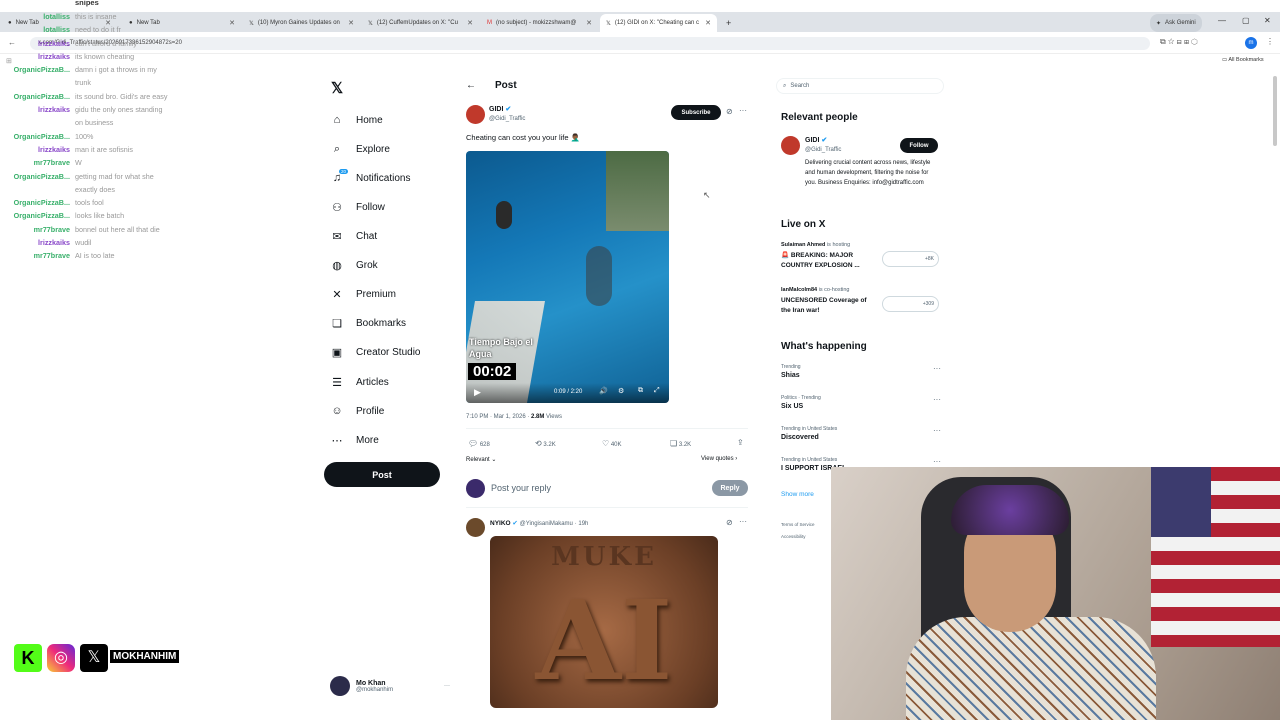  What do you see at coordinates (790, 145) in the screenshot?
I see `person-avatar` at bounding box center [790, 145].